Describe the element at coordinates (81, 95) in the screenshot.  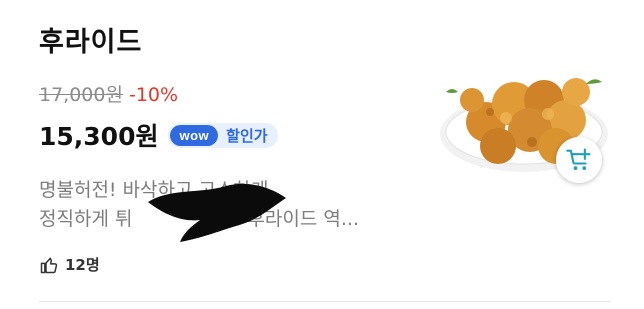
I see `original-price: 17,000원` at that location.